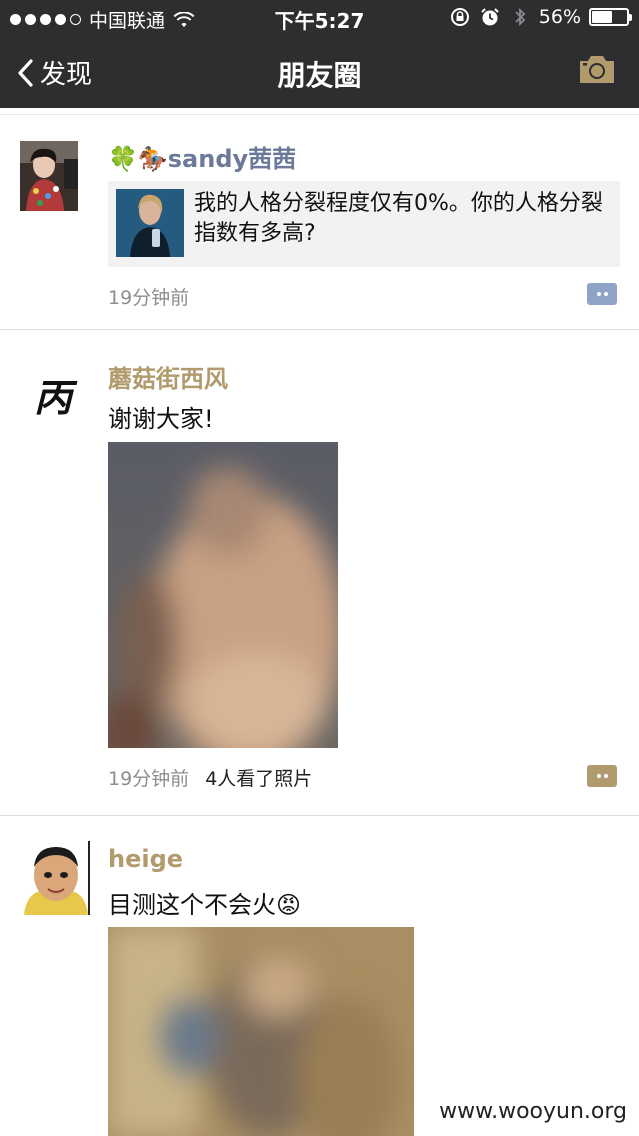 The width and height of the screenshot is (639, 1136). I want to click on post-author-name: 蘑菇街西风, so click(168, 376).